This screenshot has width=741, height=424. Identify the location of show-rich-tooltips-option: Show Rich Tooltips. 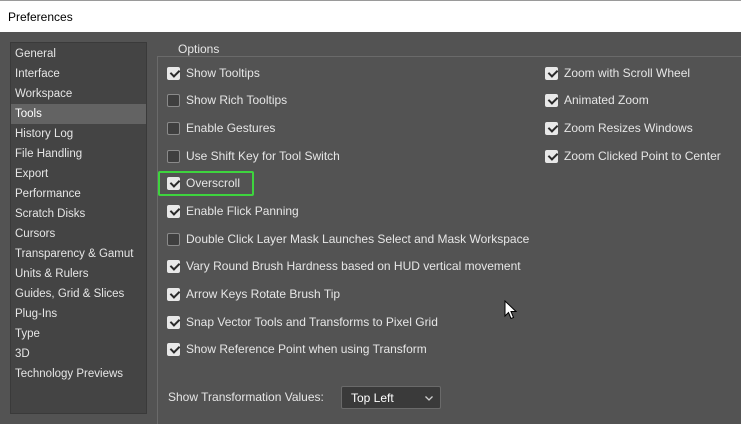
(227, 100).